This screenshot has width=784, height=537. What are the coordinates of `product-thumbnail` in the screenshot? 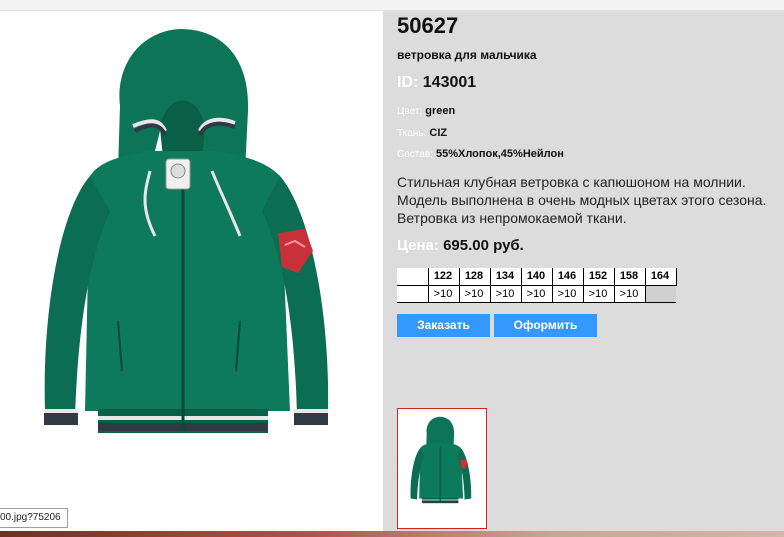 It's located at (442, 468).